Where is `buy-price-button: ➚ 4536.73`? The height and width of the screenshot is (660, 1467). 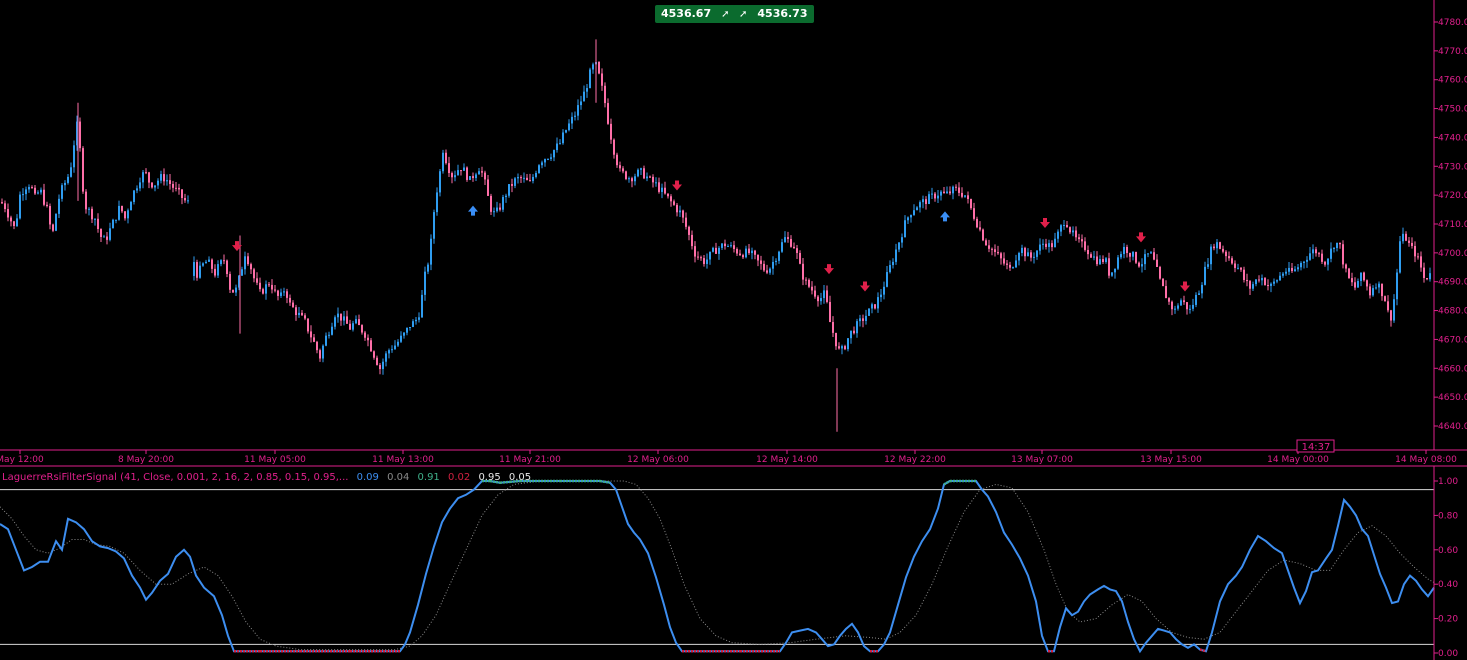 buy-price-button: ➚ 4536.73 is located at coordinates (773, 14).